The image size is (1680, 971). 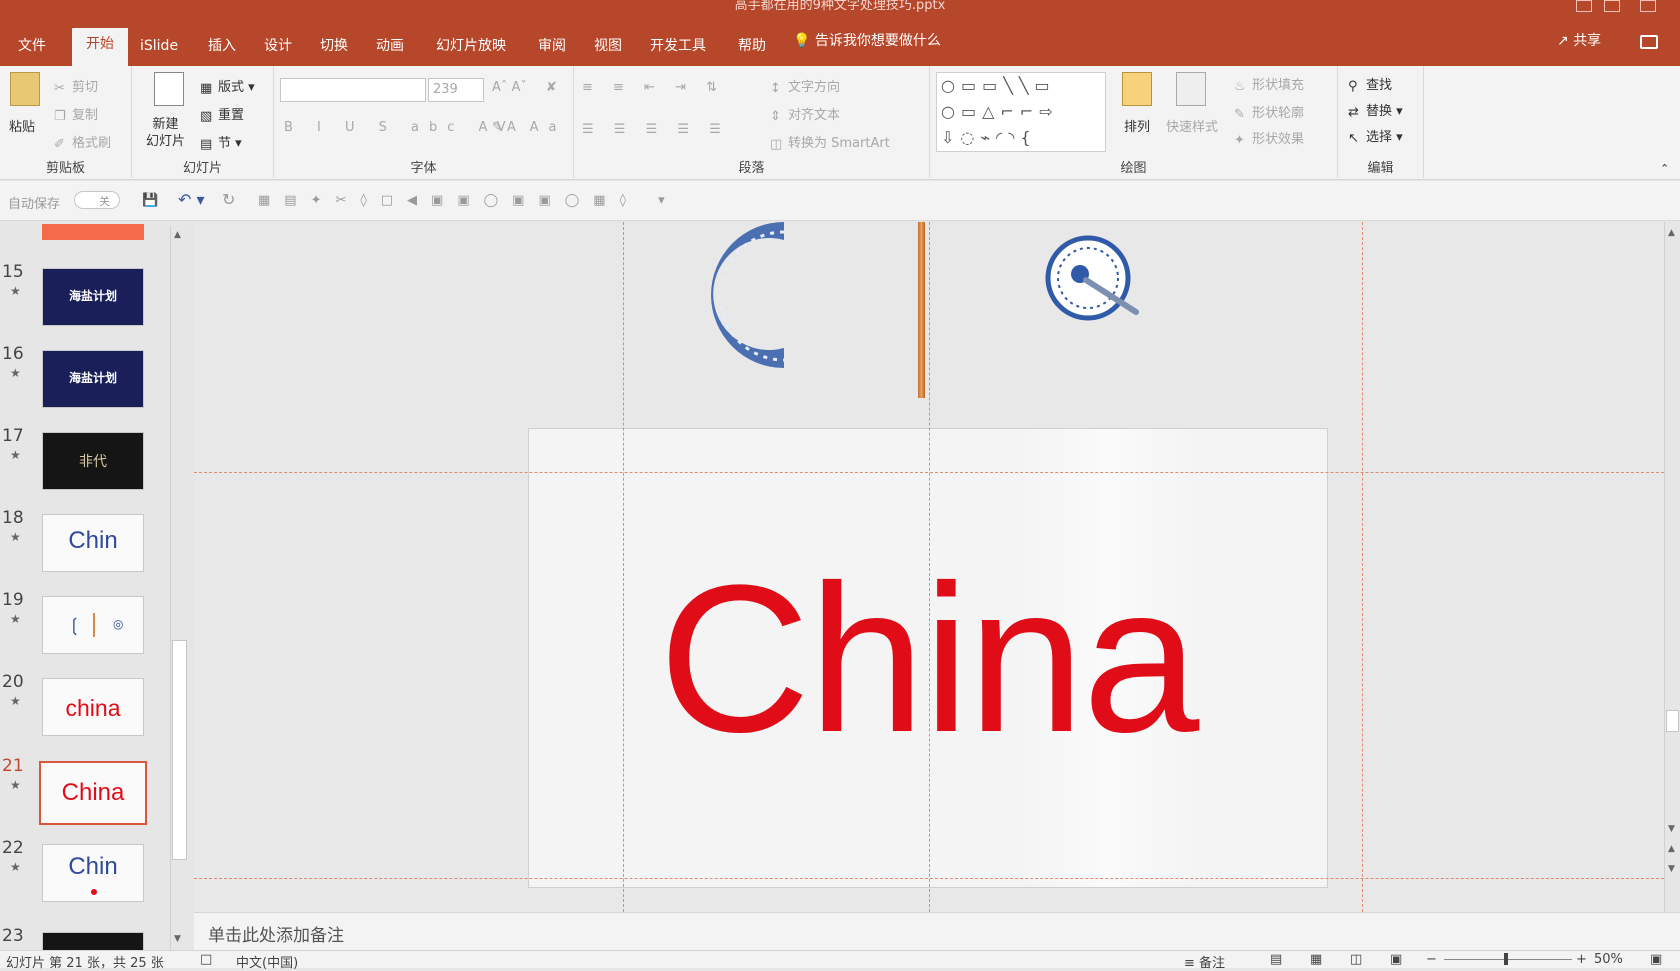 I want to click on slide-thumbnail-17: 非代, so click(x=93, y=461).